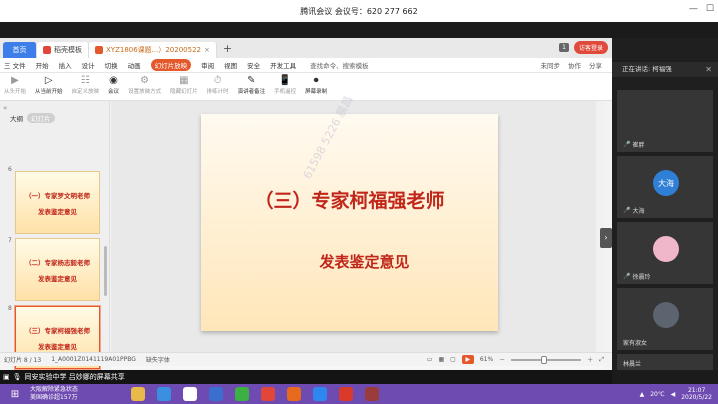  I want to click on meeting-title-bar: 腾讯会议 会议号：620 277 662 — ☐, so click(359, 11).